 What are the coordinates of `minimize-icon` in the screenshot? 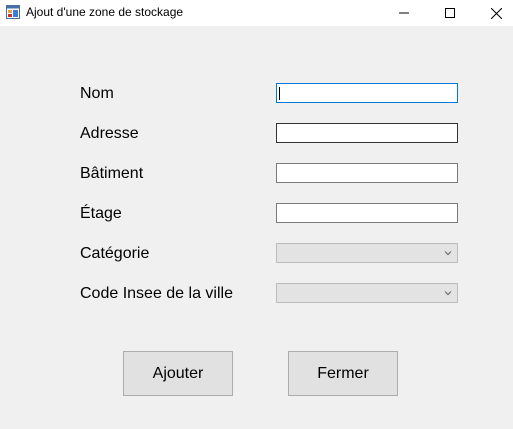 It's located at (404, 13).